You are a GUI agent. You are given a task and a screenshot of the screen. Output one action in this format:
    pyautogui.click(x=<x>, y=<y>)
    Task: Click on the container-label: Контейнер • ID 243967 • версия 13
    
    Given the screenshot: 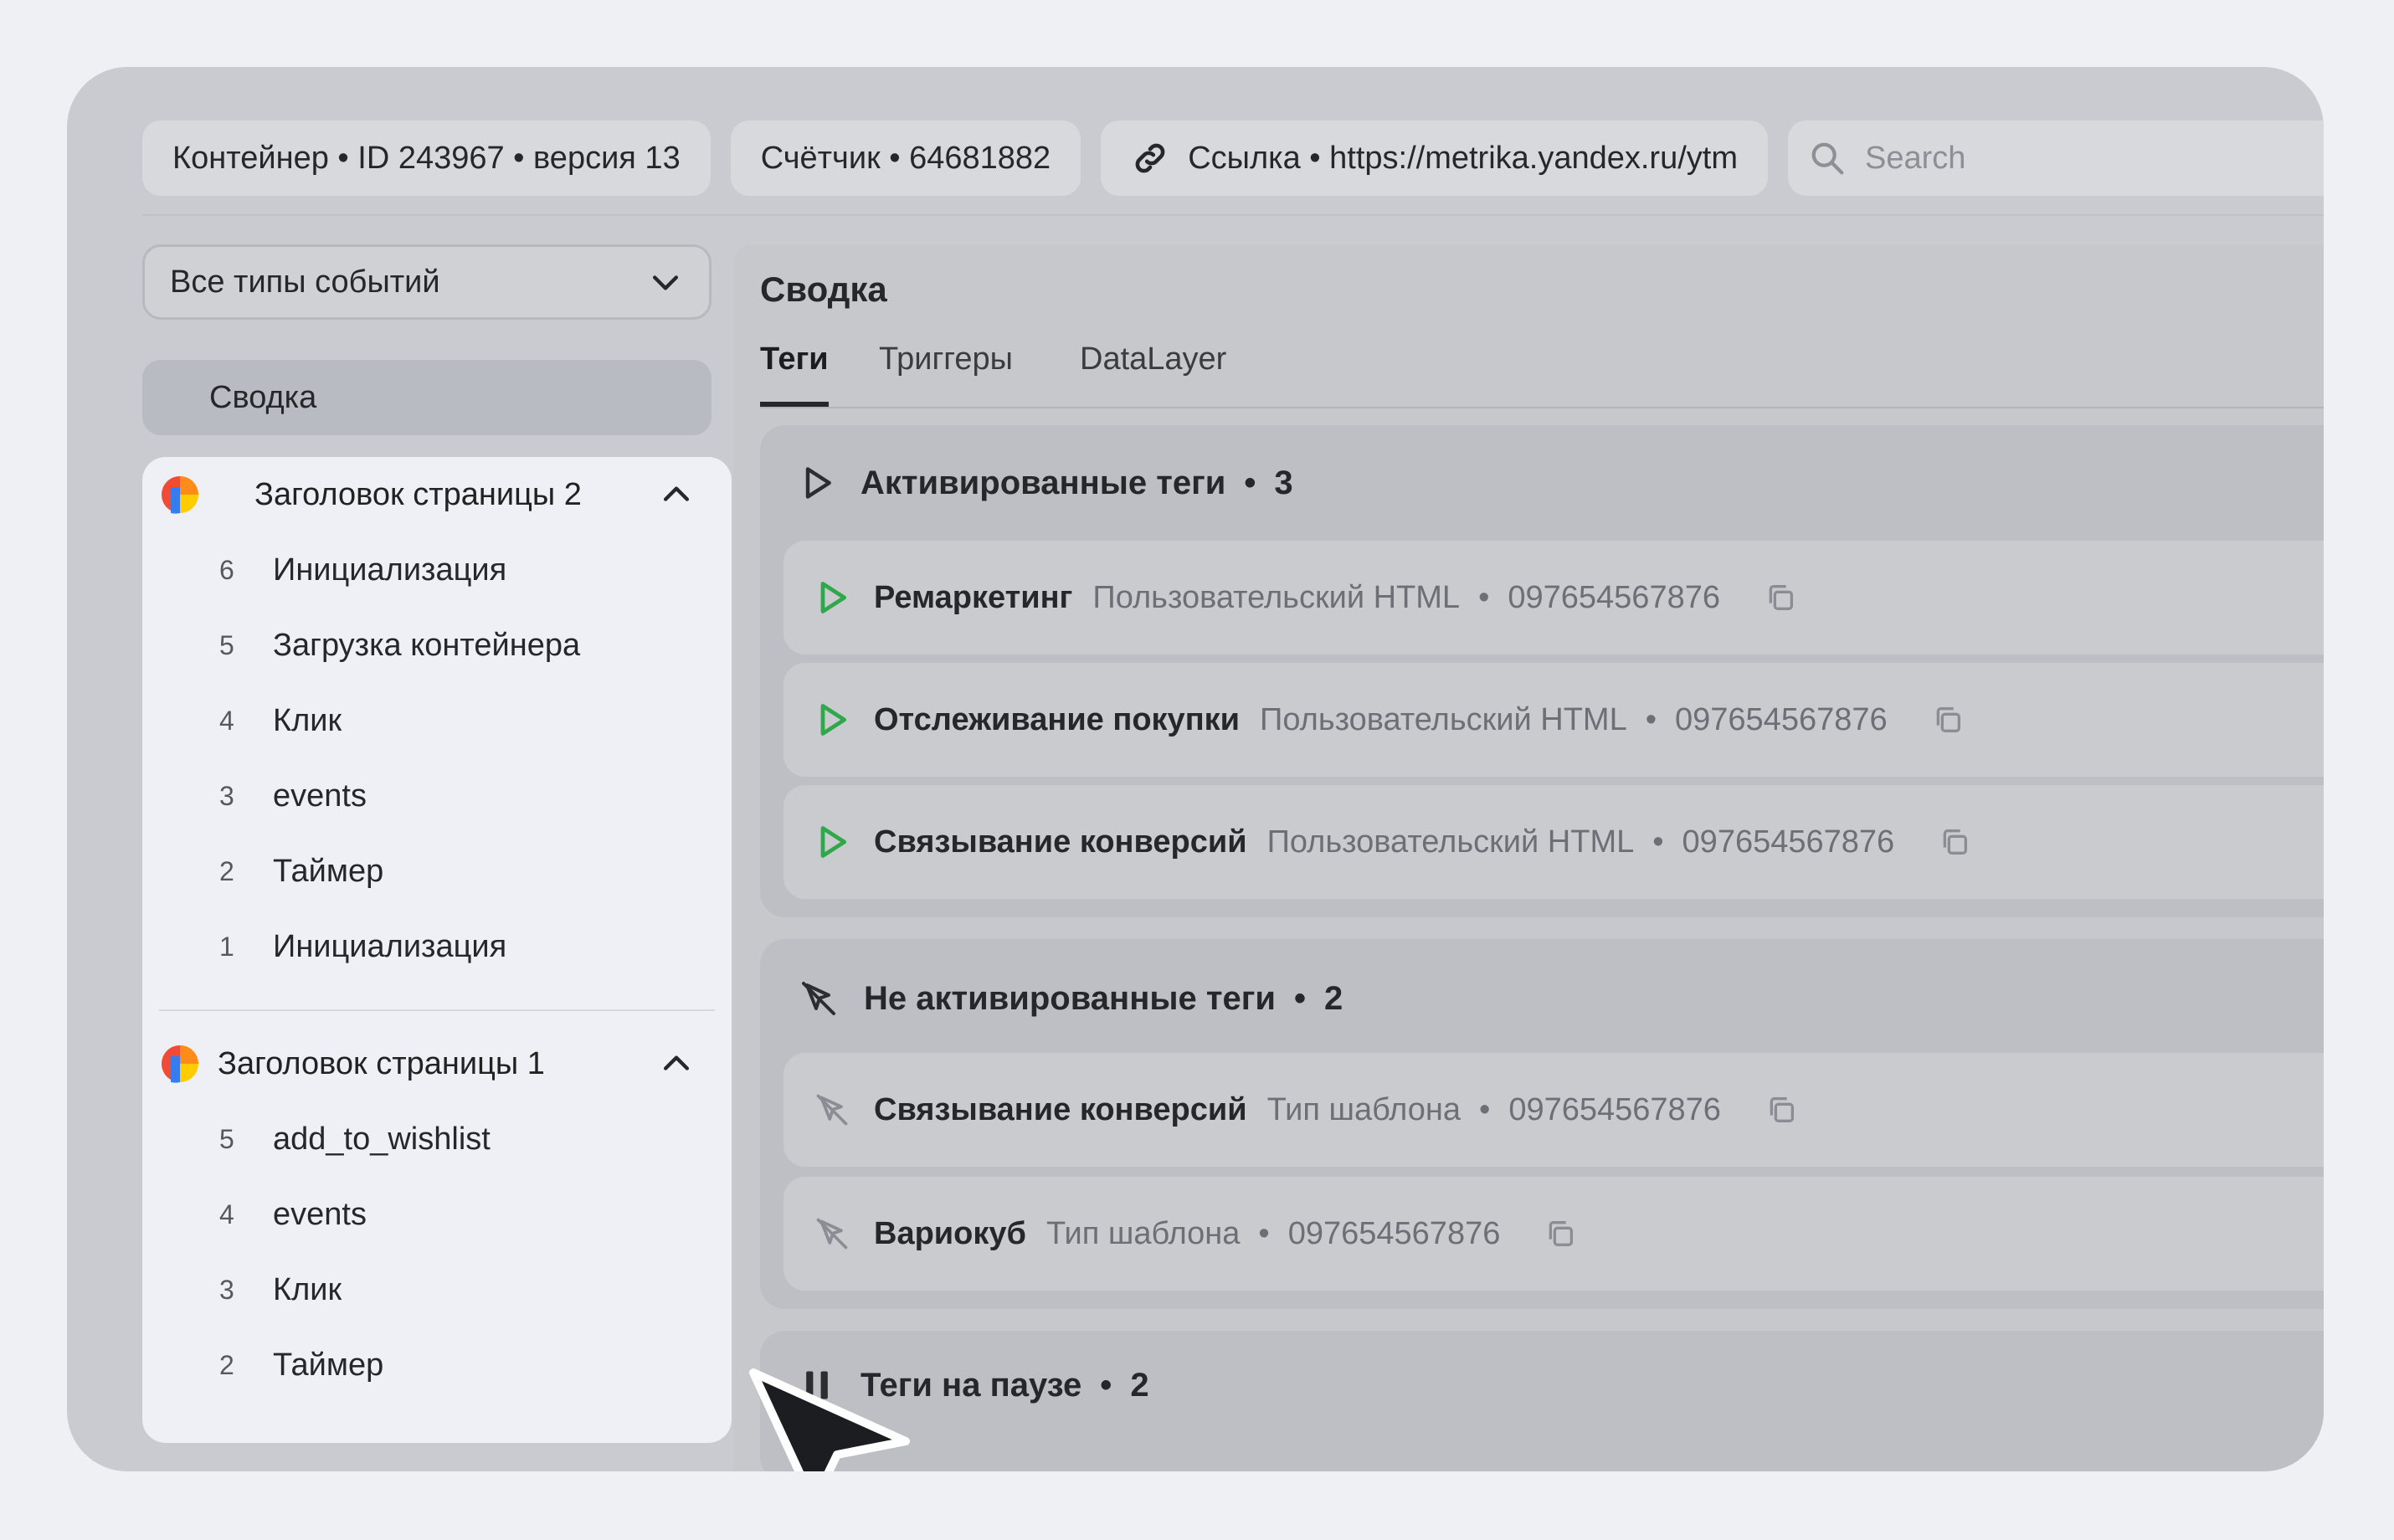 What is the action you would take?
    pyautogui.click(x=426, y=158)
    